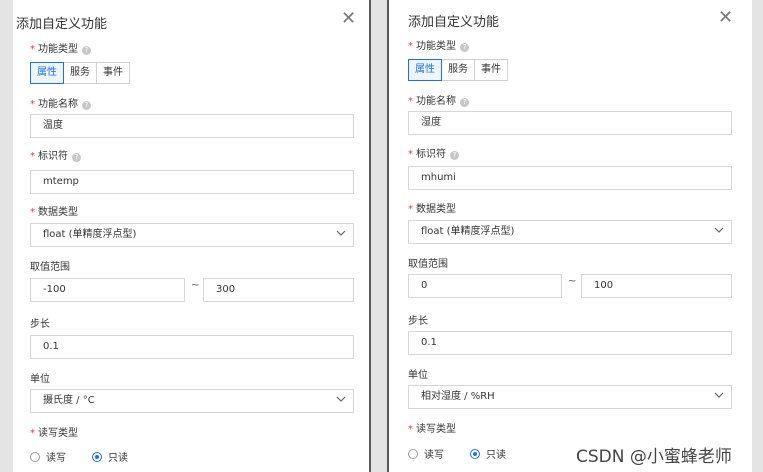 The width and height of the screenshot is (763, 472). Describe the element at coordinates (757, 236) in the screenshot. I see `backdrop-right` at that location.